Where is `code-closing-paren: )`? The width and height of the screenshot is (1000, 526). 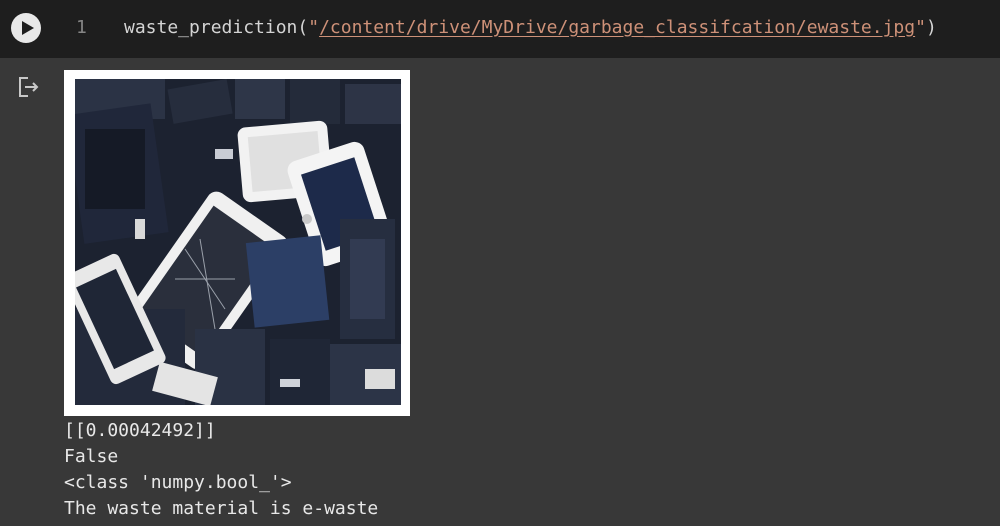
code-closing-paren: ) is located at coordinates (931, 27).